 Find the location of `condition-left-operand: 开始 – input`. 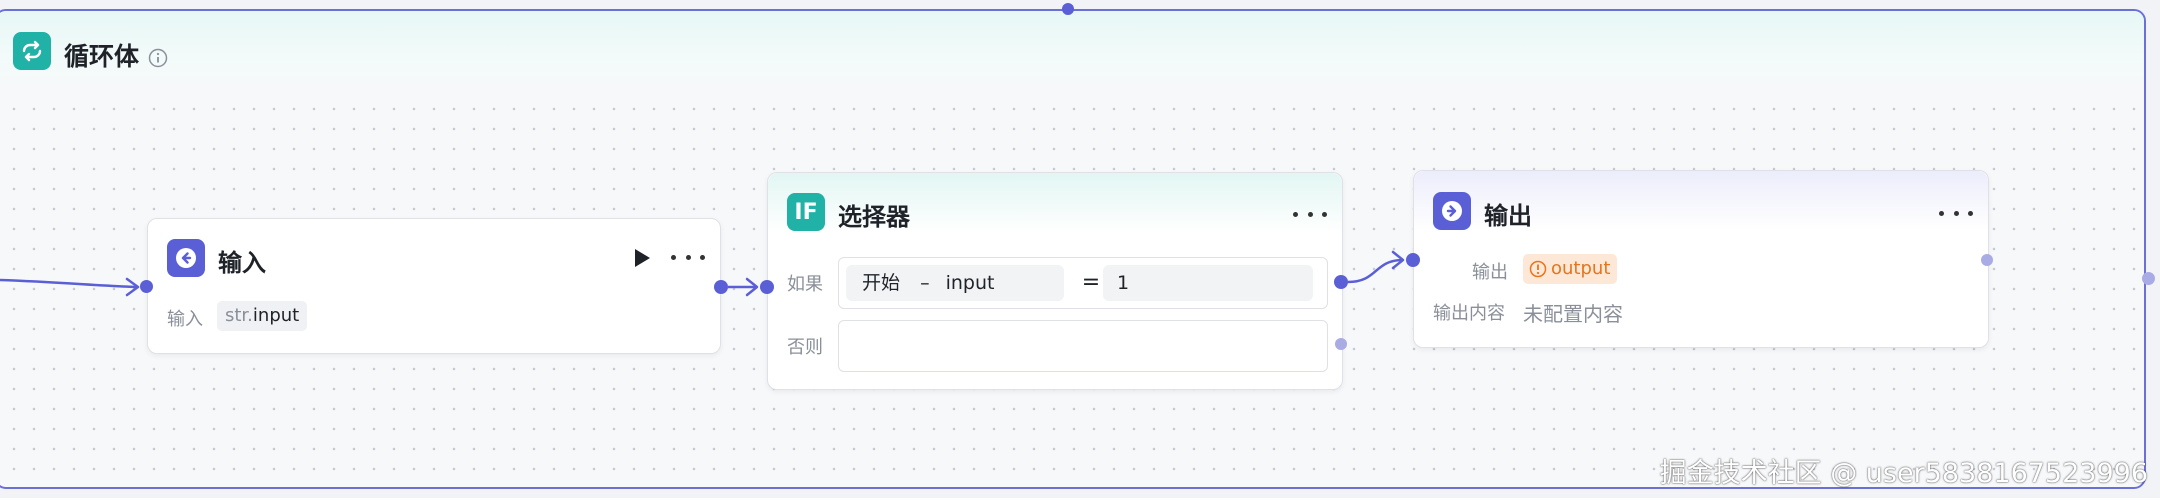

condition-left-operand: 开始 – input is located at coordinates (955, 283).